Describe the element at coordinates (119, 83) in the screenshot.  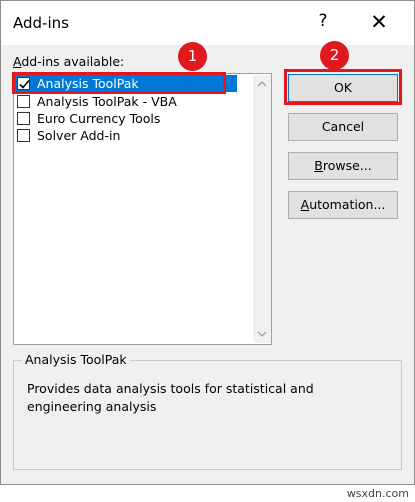
I see `highlight-box-analysis-toolpak` at that location.